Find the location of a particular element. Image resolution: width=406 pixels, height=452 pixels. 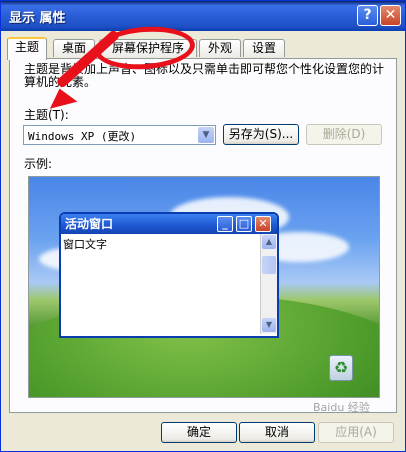

close-button: ✕ is located at coordinates (390, 15).